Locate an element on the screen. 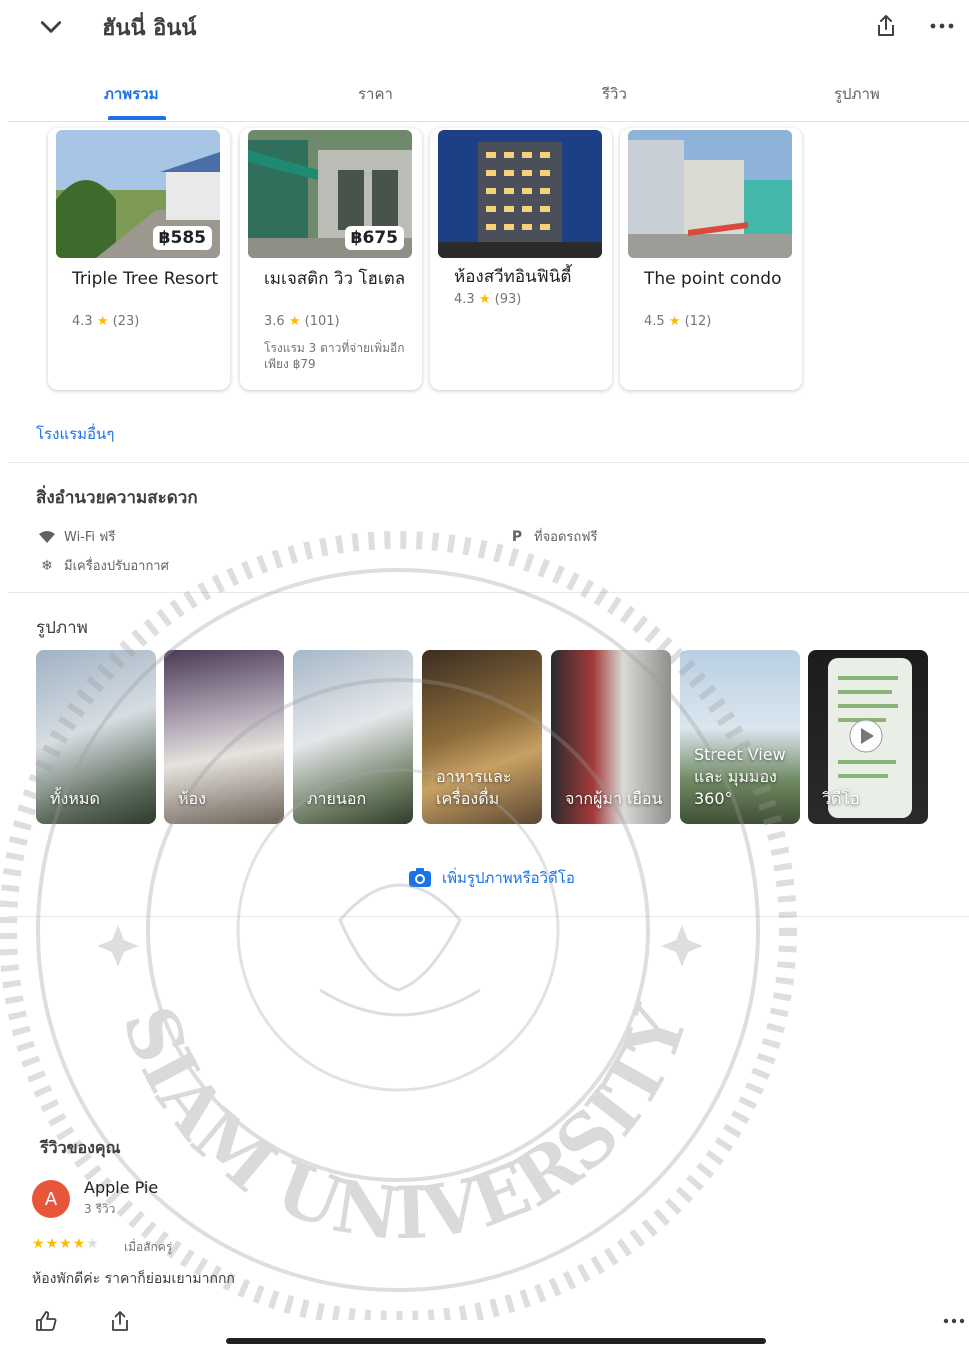  photo-category-street-view: Street View และ มุมมอง 360° is located at coordinates (740, 737).